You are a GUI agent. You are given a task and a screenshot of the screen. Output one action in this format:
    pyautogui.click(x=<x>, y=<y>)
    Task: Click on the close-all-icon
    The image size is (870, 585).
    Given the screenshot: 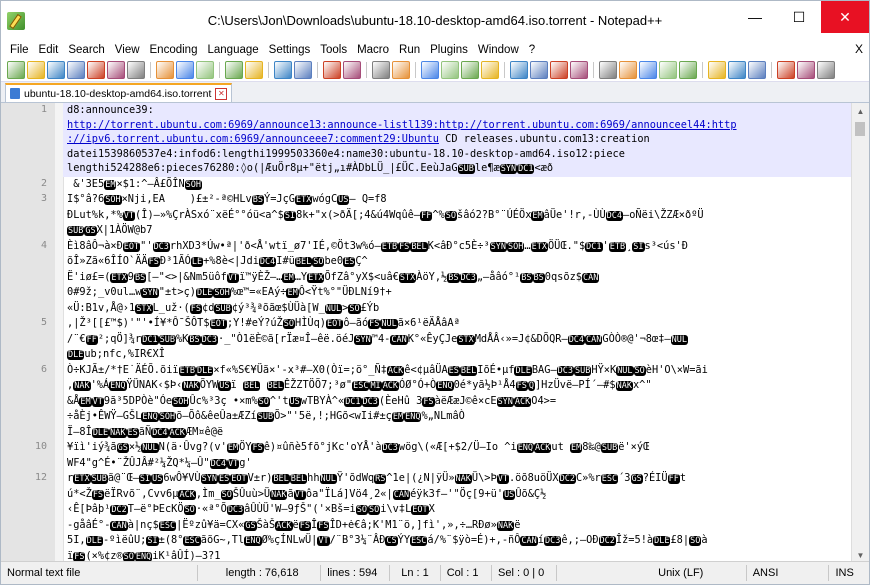 What is the action you would take?
    pyautogui.click(x=116, y=70)
    